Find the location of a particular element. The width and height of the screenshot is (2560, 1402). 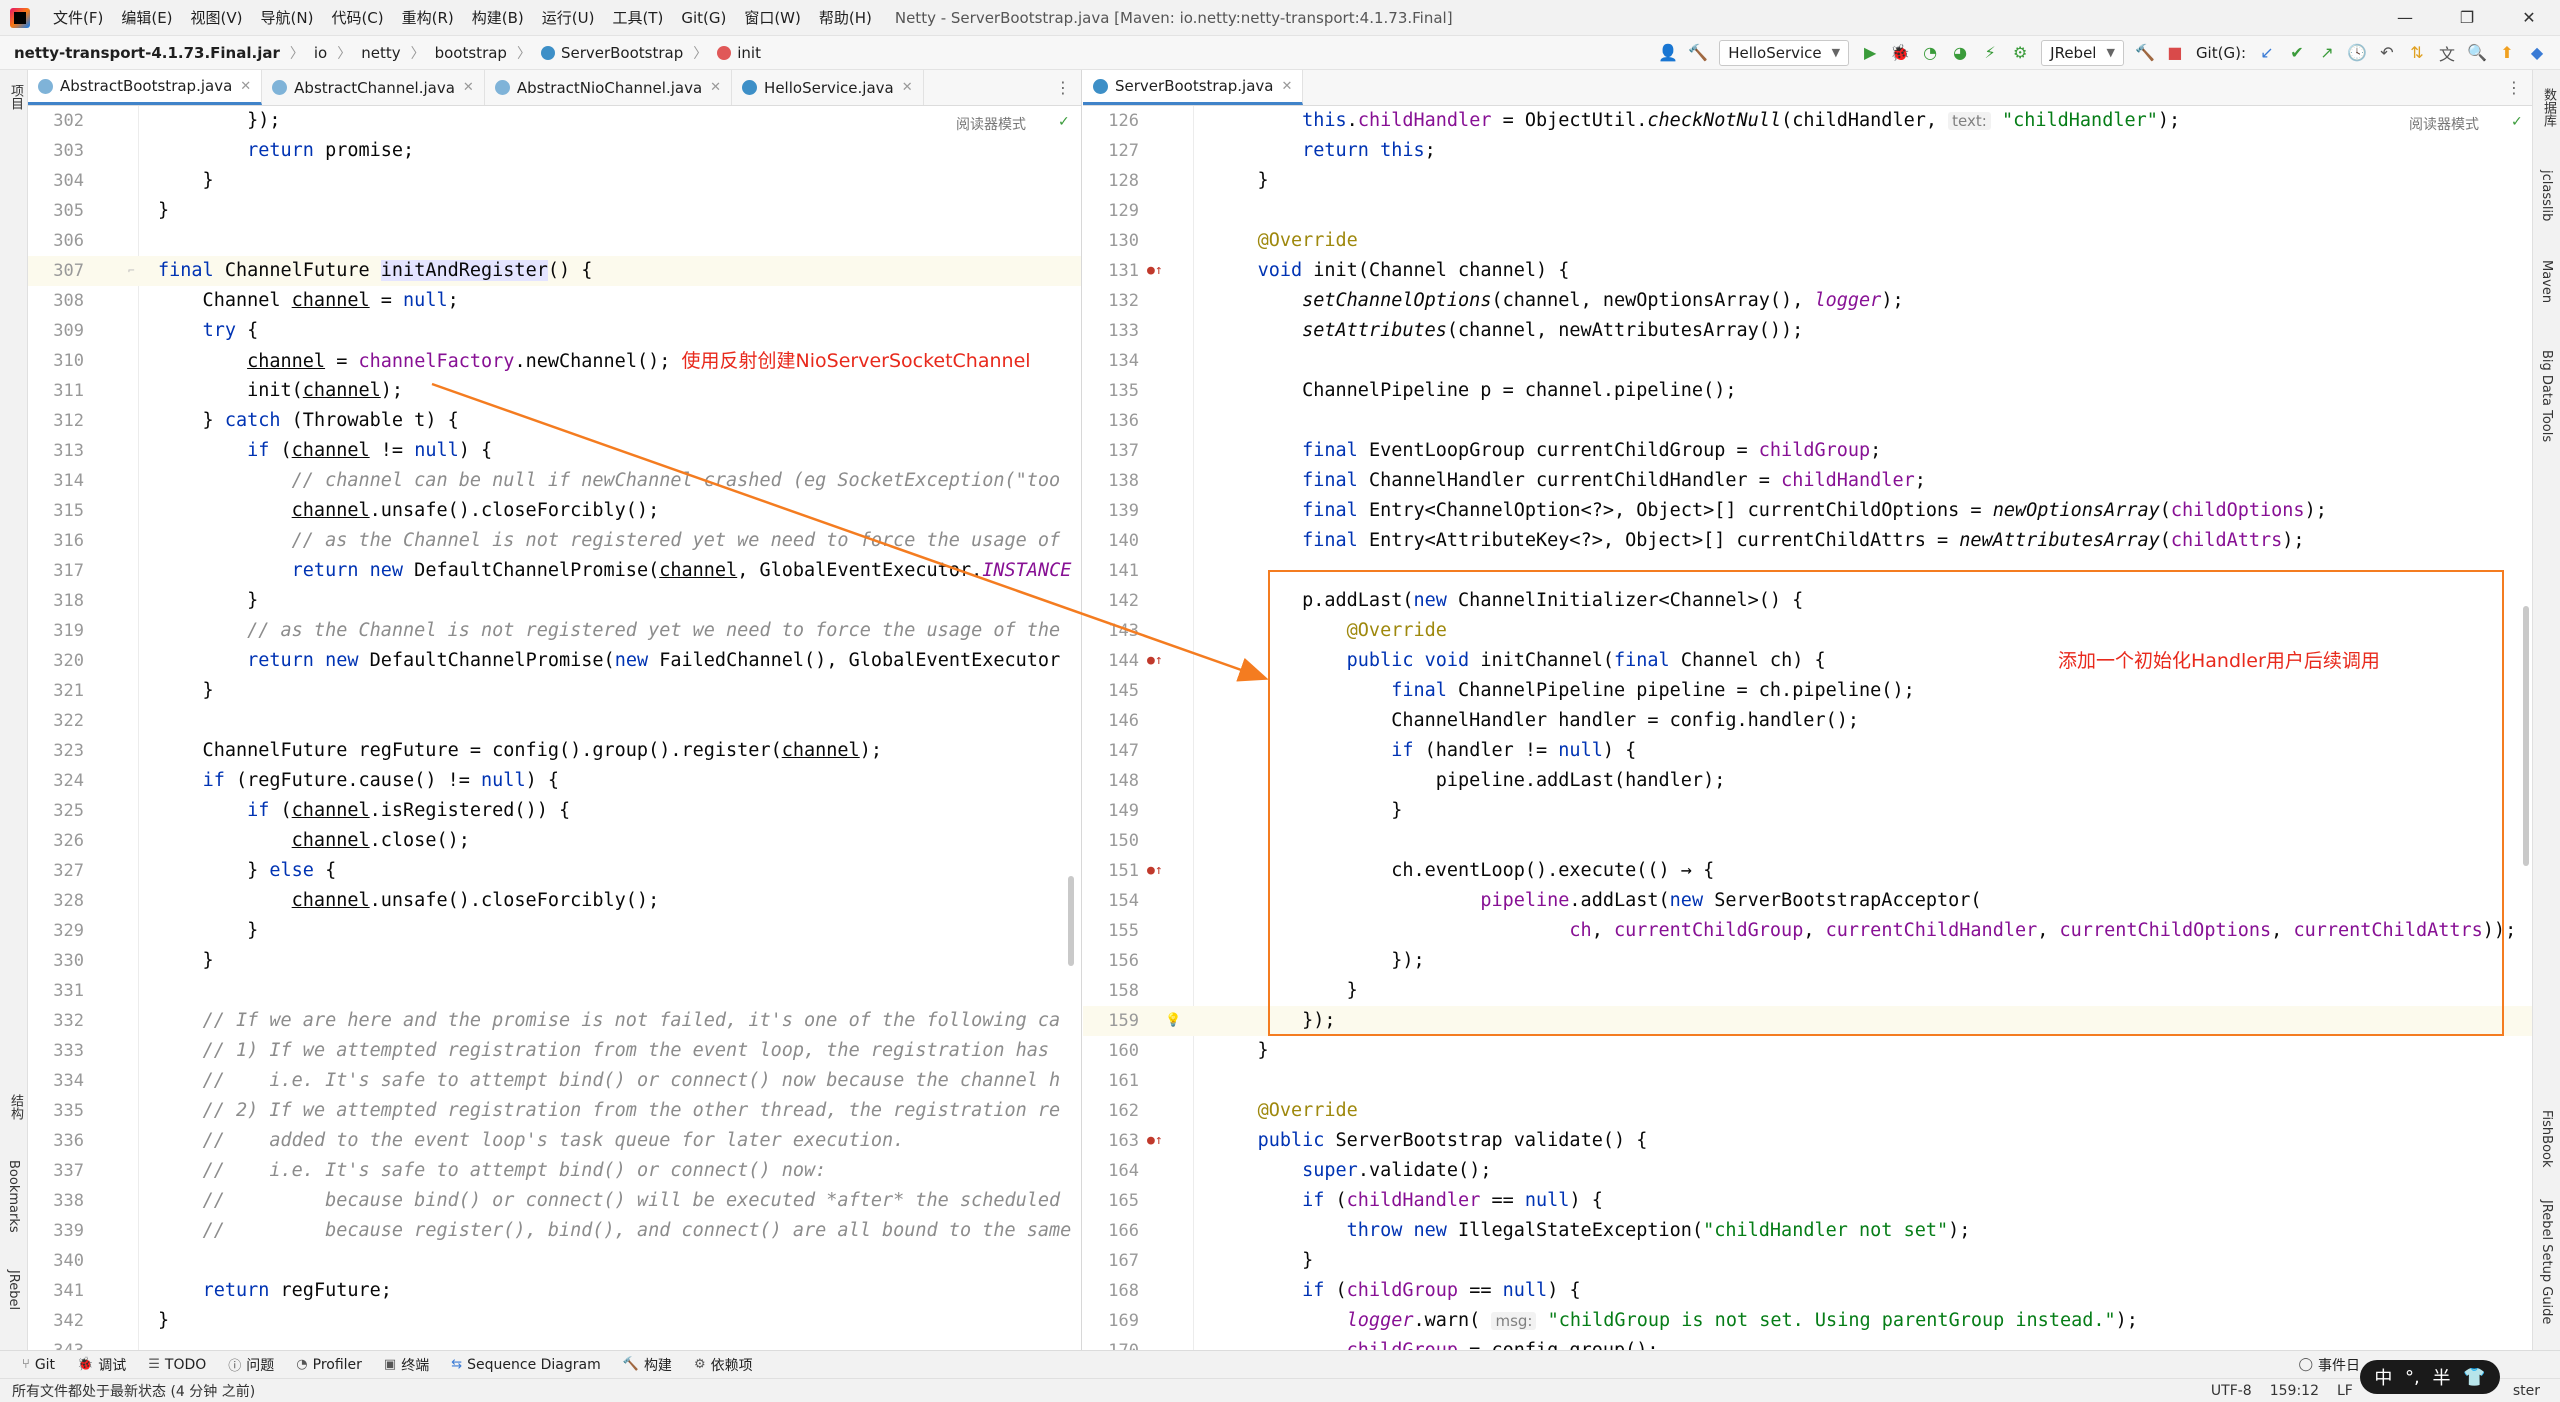

jrebel-run-icon: ⚡ is located at coordinates (1990, 53).